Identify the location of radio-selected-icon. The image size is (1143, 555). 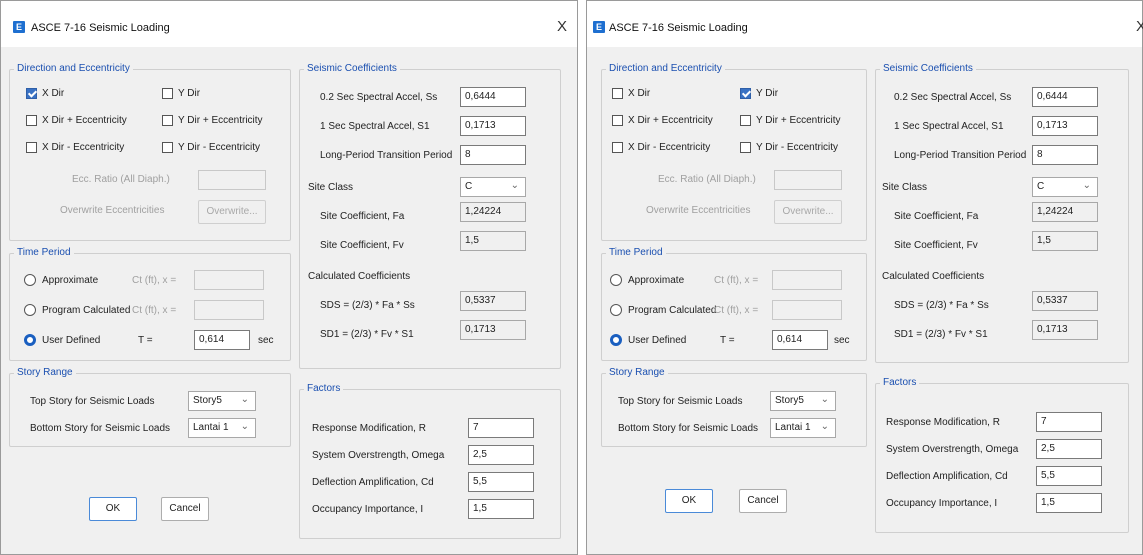
(30, 340).